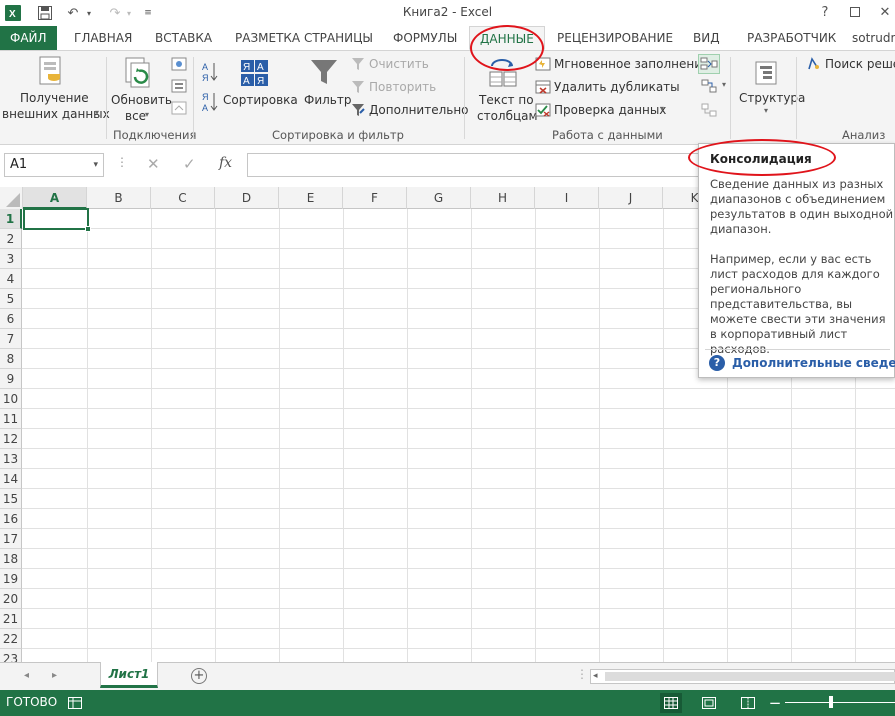 This screenshot has width=895, height=716. What do you see at coordinates (28, 38) in the screenshot?
I see `tab-file: ФАЙЛ` at bounding box center [28, 38].